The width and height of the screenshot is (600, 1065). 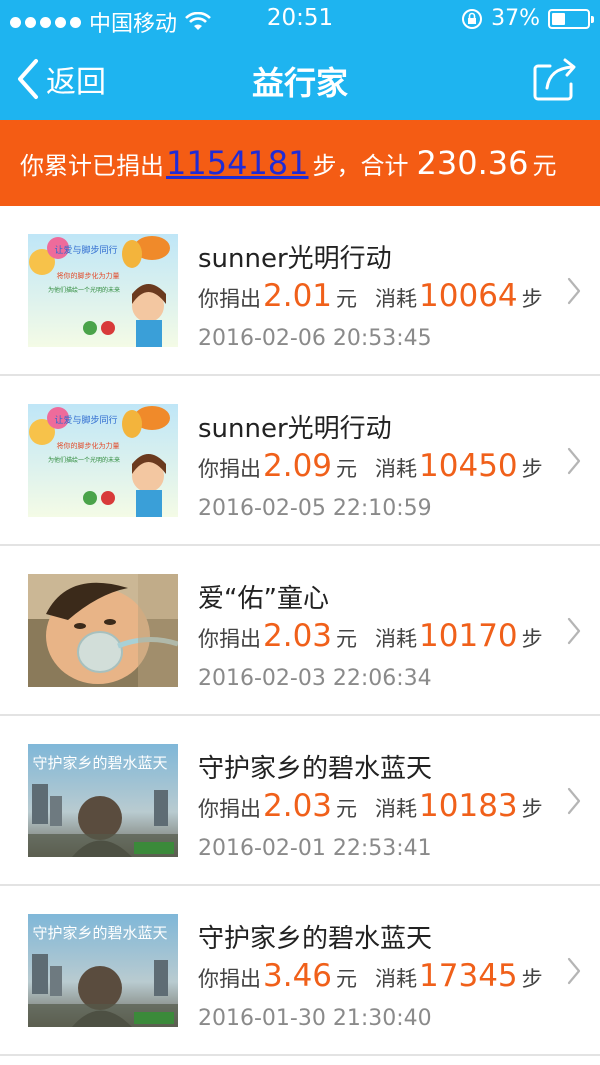 What do you see at coordinates (298, 296) in the screenshot?
I see `donated-amount: 2.01` at bounding box center [298, 296].